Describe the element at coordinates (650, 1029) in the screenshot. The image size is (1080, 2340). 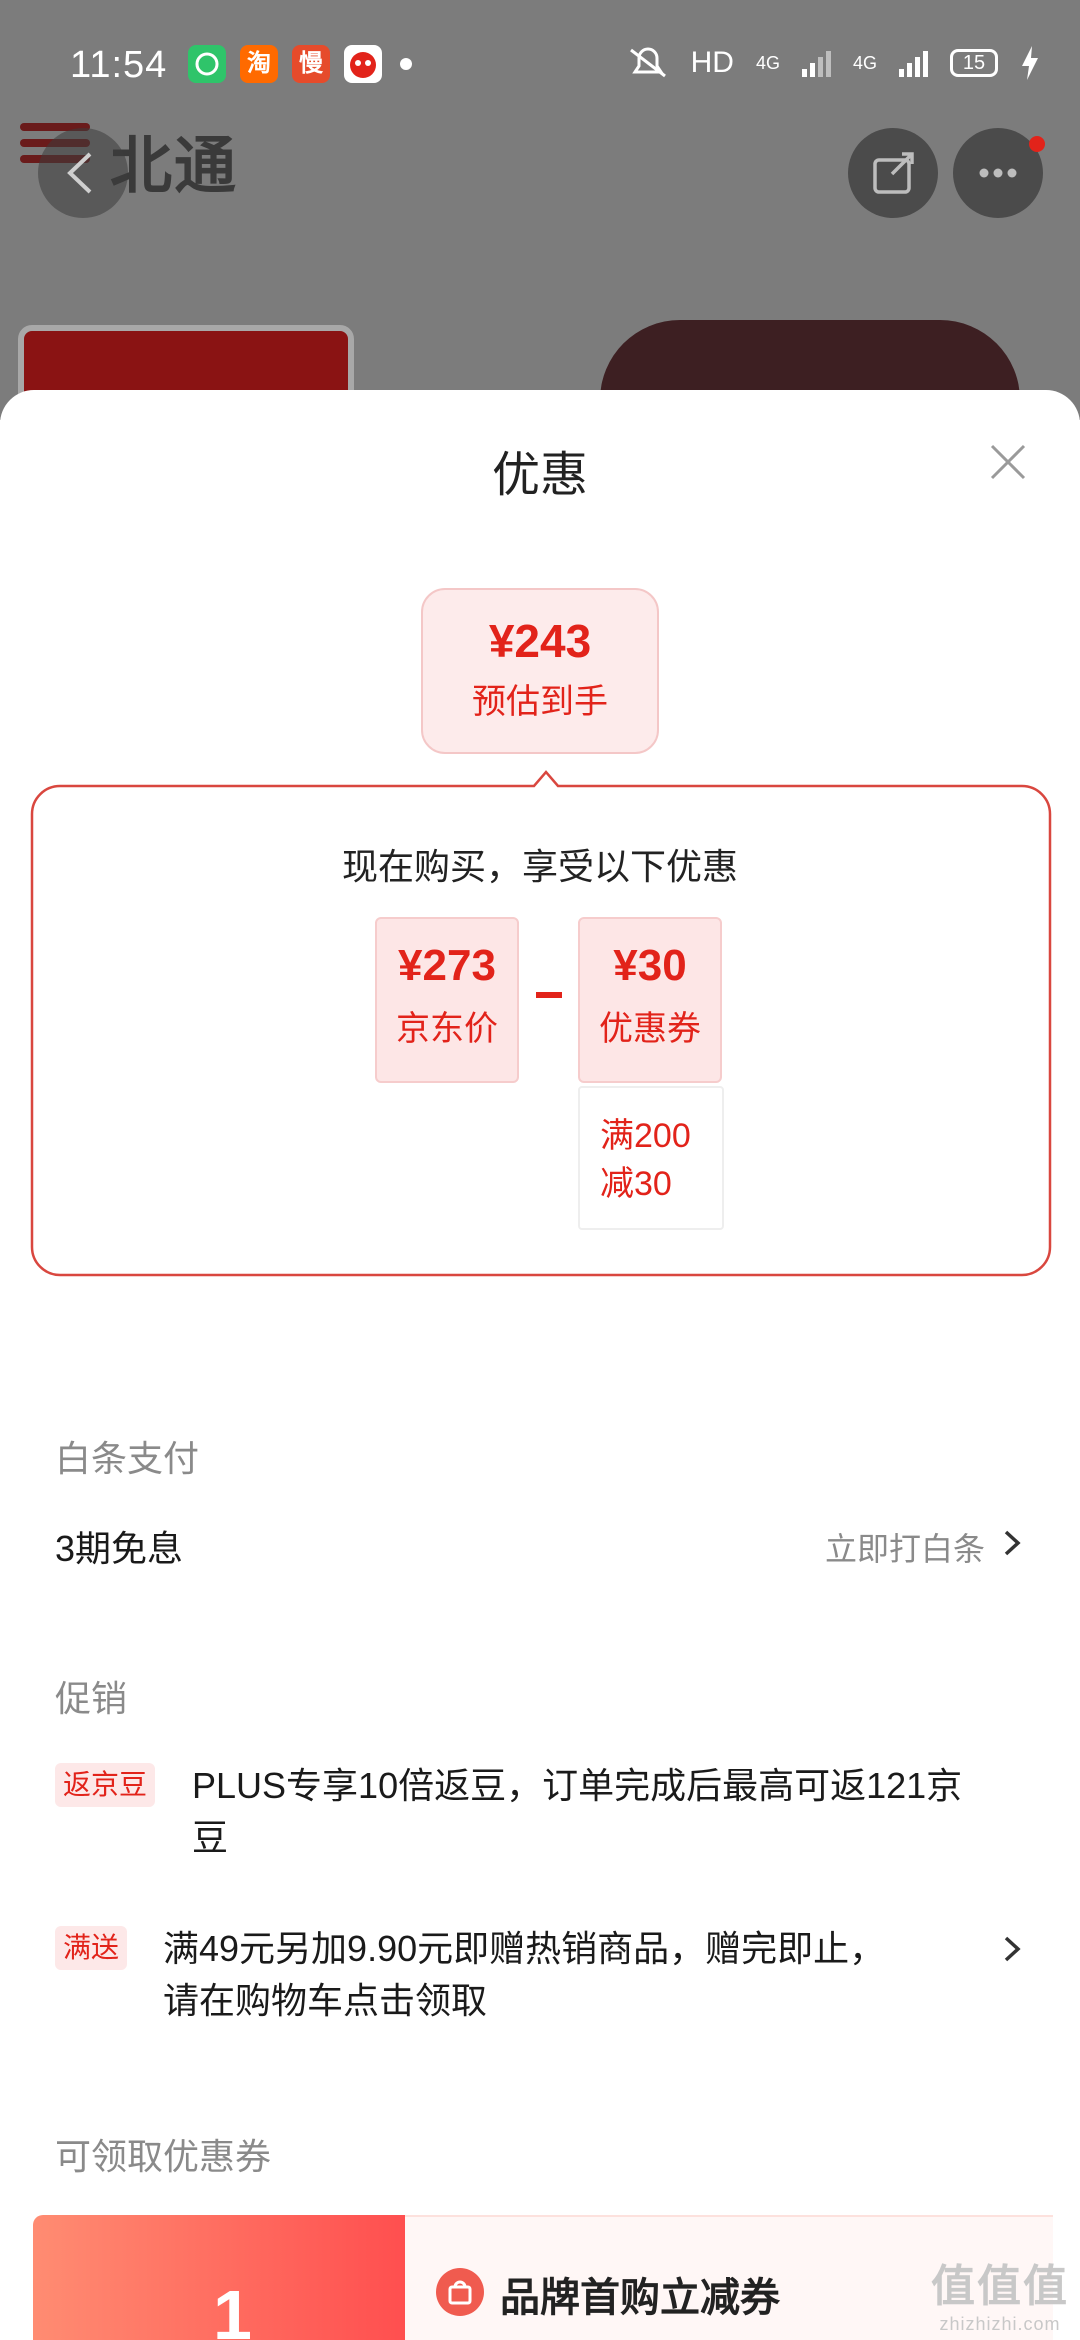
I see `coupon-label: 优惠券` at that location.